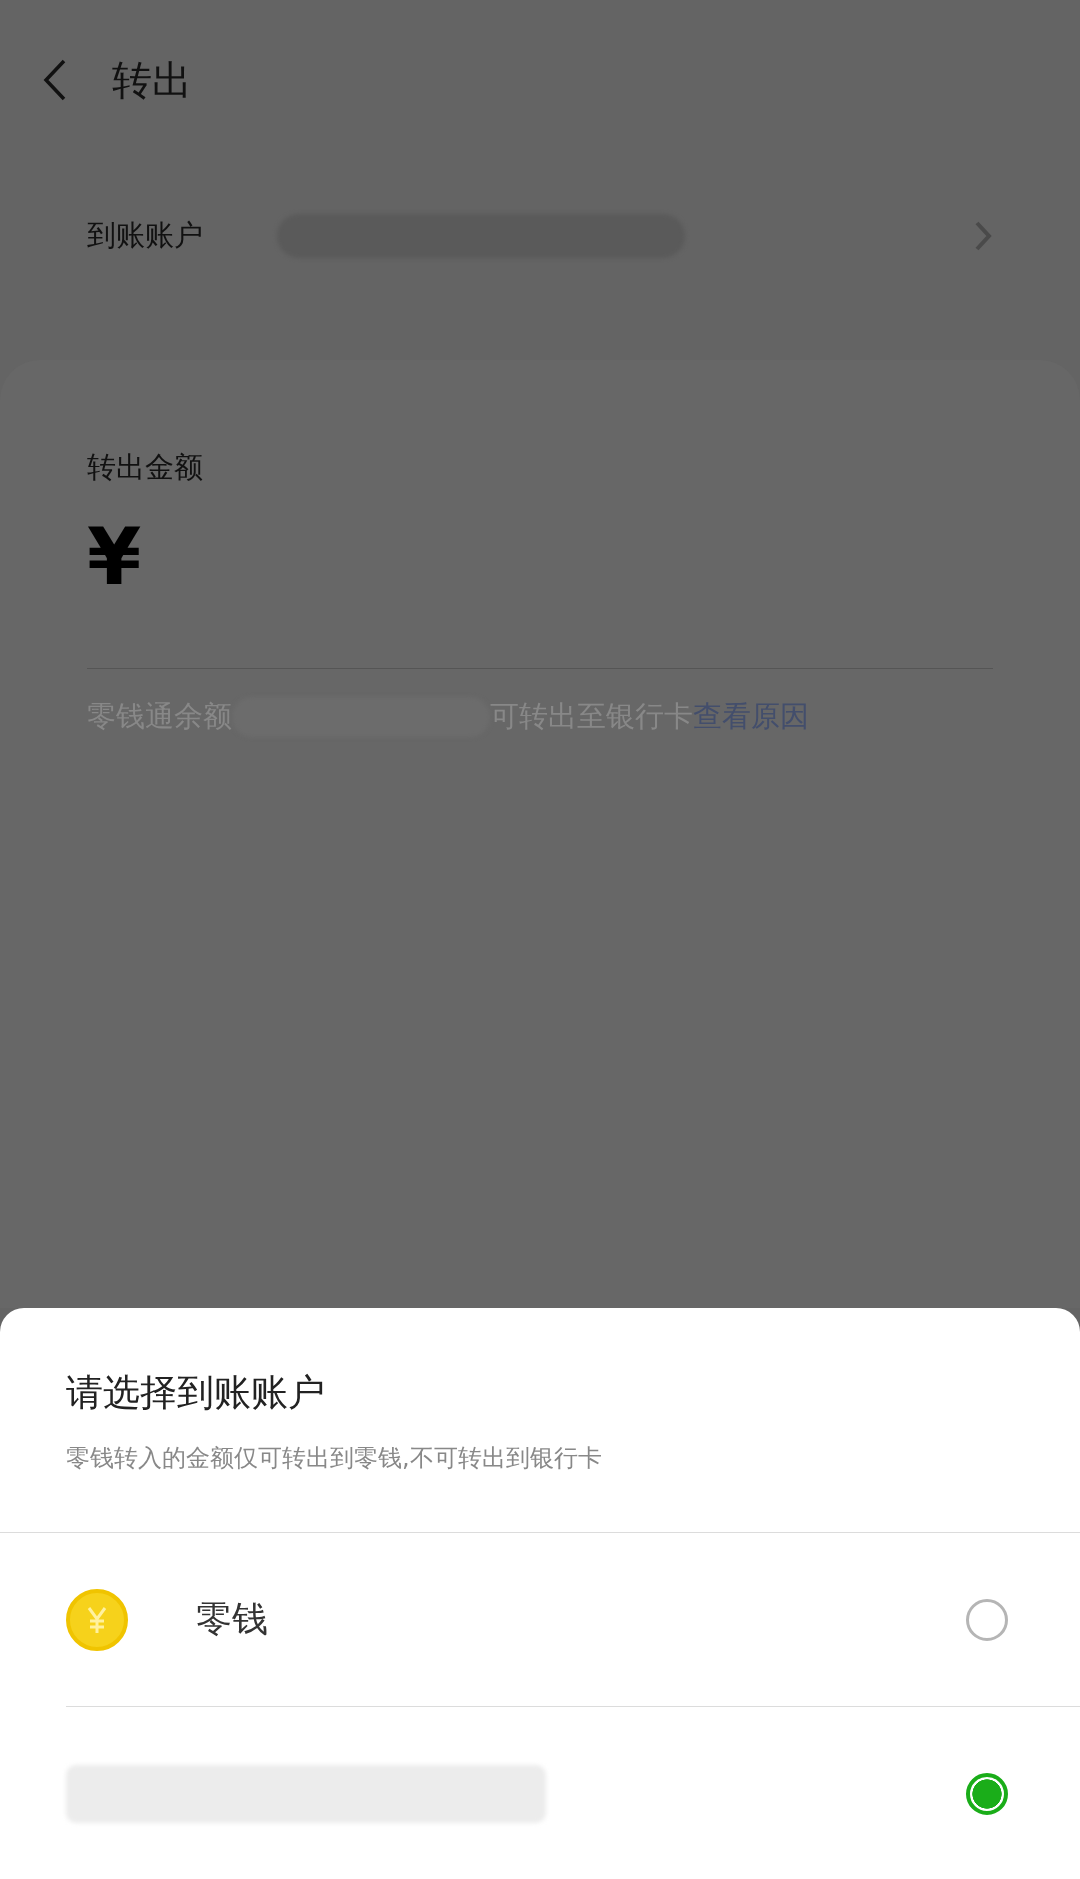 The height and width of the screenshot is (1879, 1080). What do you see at coordinates (145, 467) in the screenshot?
I see `amount-label: 转出金额` at bounding box center [145, 467].